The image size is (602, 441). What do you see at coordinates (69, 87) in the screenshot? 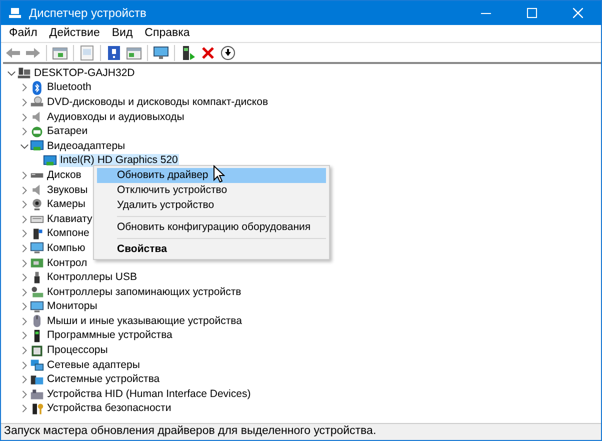
I see `tree-item: Bluetooth` at bounding box center [69, 87].